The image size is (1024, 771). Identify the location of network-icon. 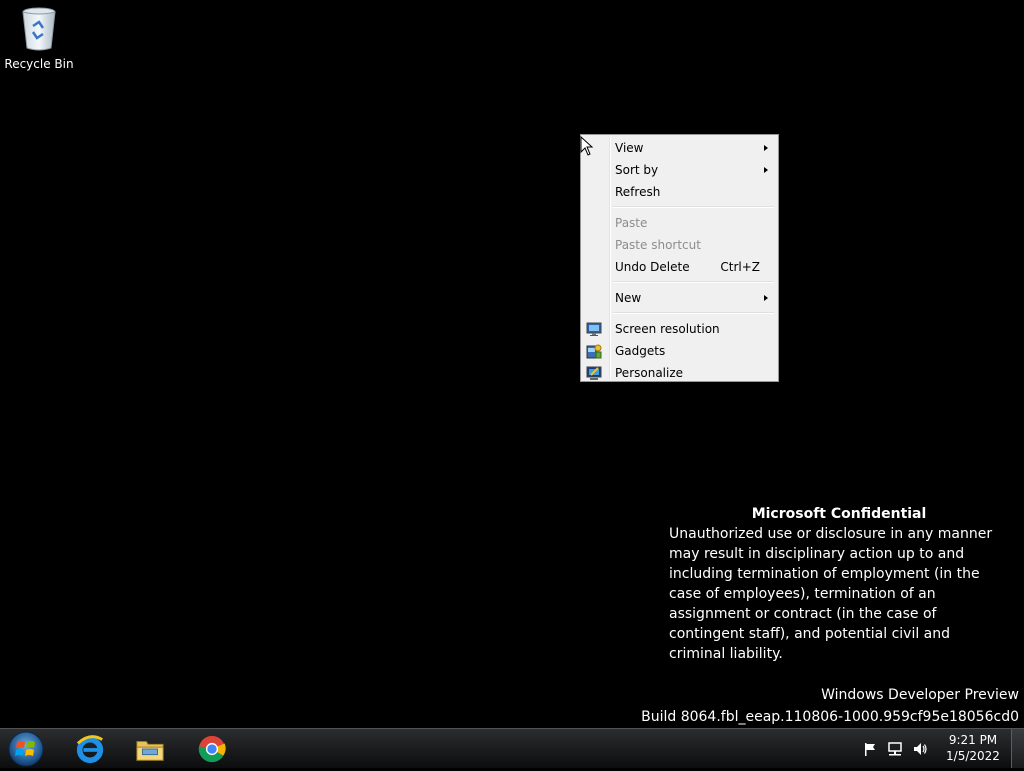
(895, 749).